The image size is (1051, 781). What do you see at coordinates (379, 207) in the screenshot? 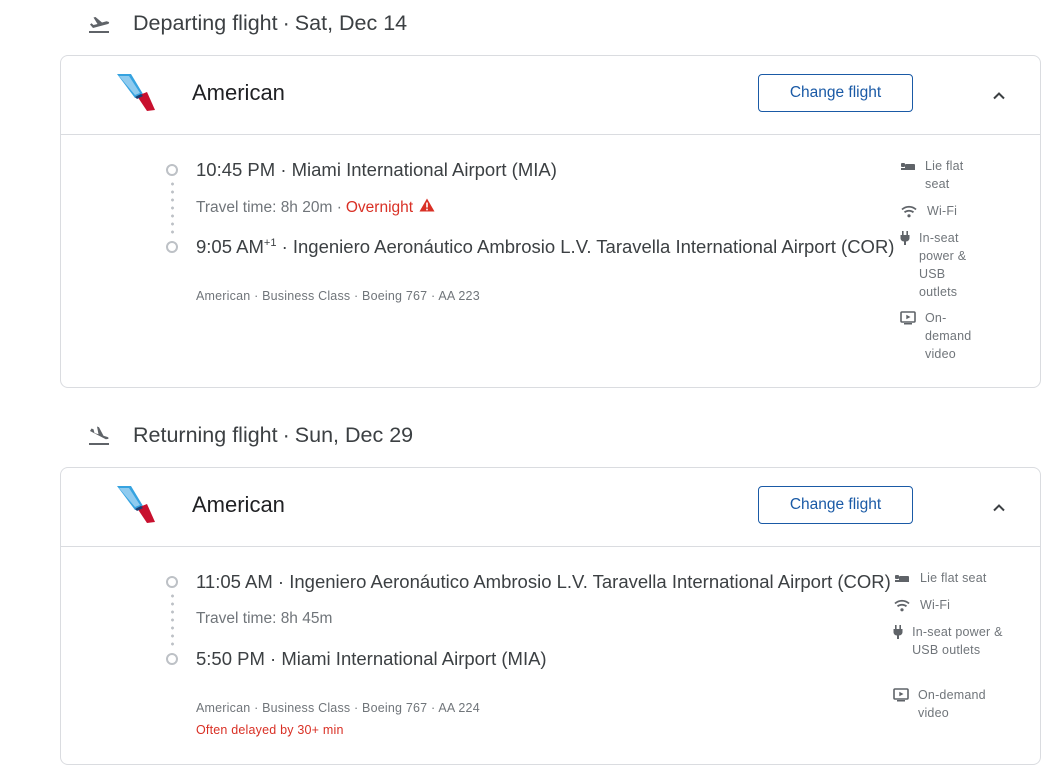
I see `overnight-warning: Overnight` at bounding box center [379, 207].